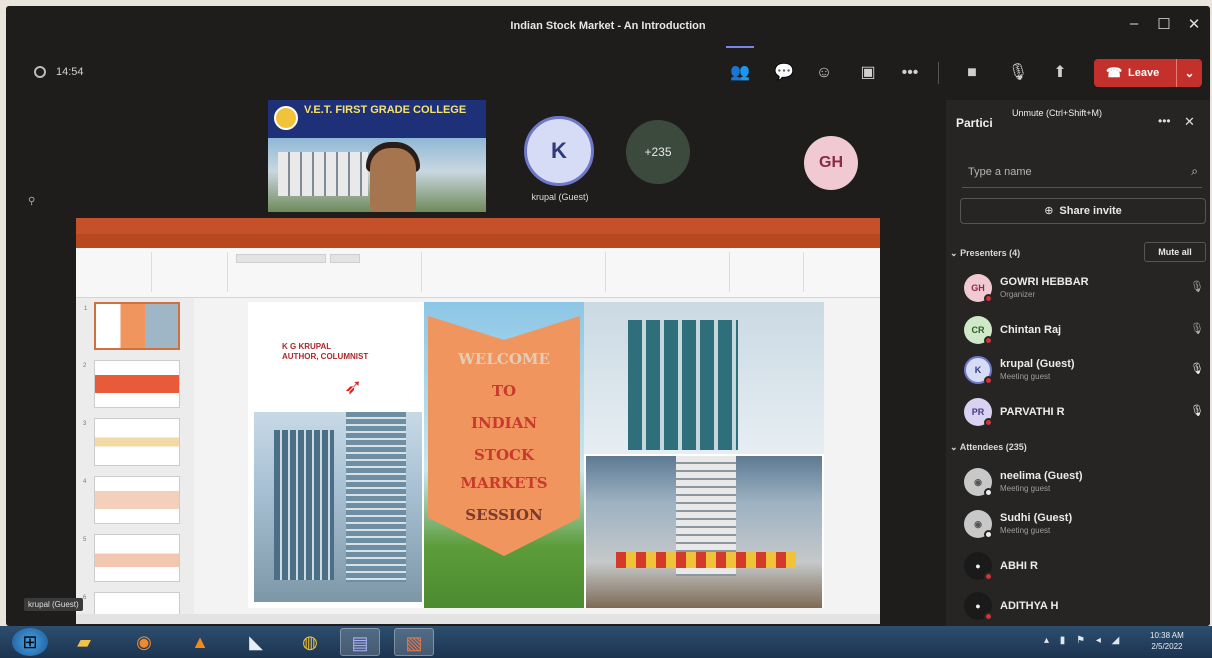 This screenshot has height=658, width=1212. I want to click on chat-icon: 💬, so click(784, 73).